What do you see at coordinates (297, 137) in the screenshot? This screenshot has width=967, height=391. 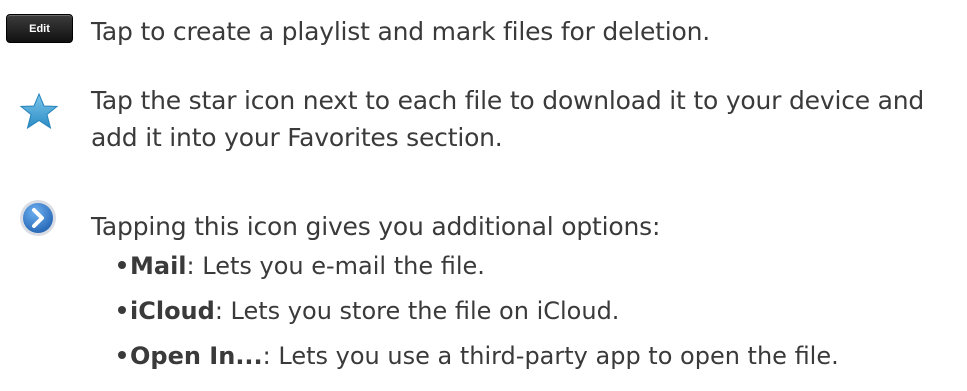 I see `star-description-line-2: add it into your Favorites section.` at bounding box center [297, 137].